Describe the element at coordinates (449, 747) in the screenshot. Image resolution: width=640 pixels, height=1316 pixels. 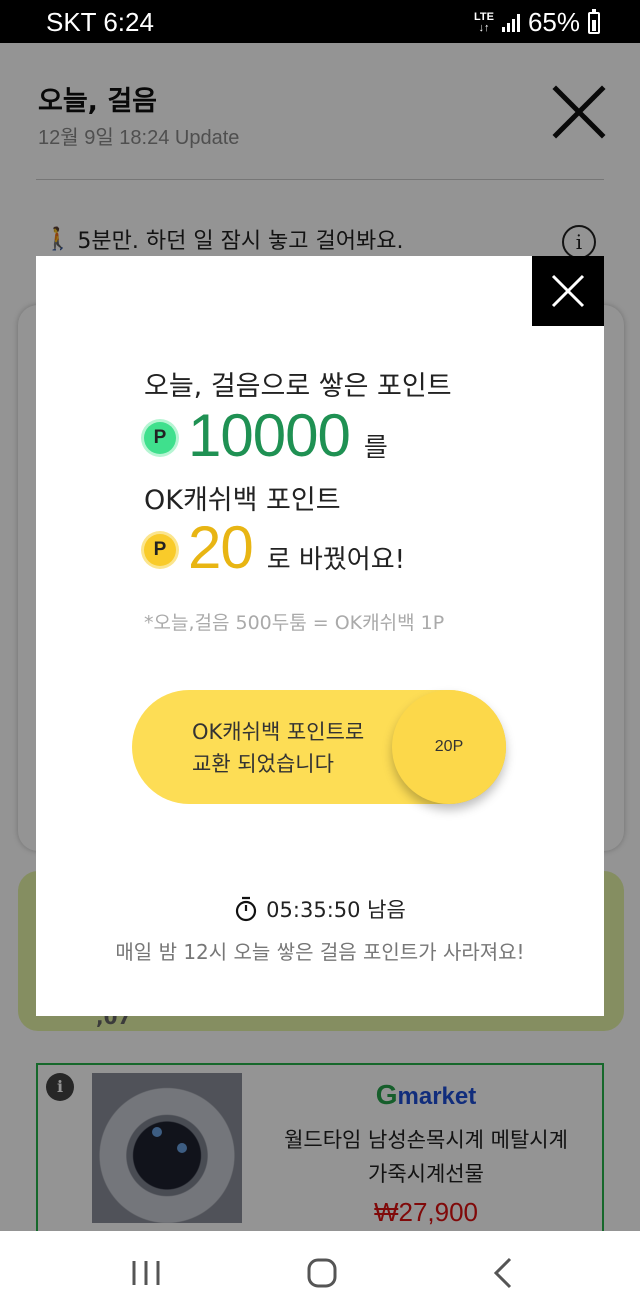
I see `exchange-knob: 20P` at that location.